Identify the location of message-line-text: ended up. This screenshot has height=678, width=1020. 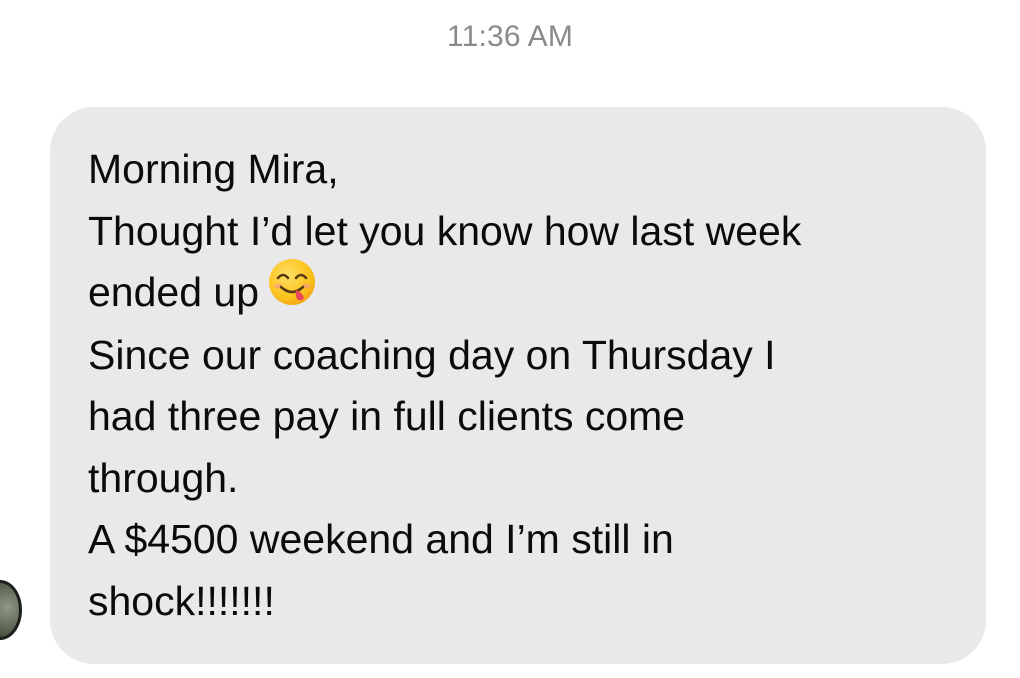
(174, 292).